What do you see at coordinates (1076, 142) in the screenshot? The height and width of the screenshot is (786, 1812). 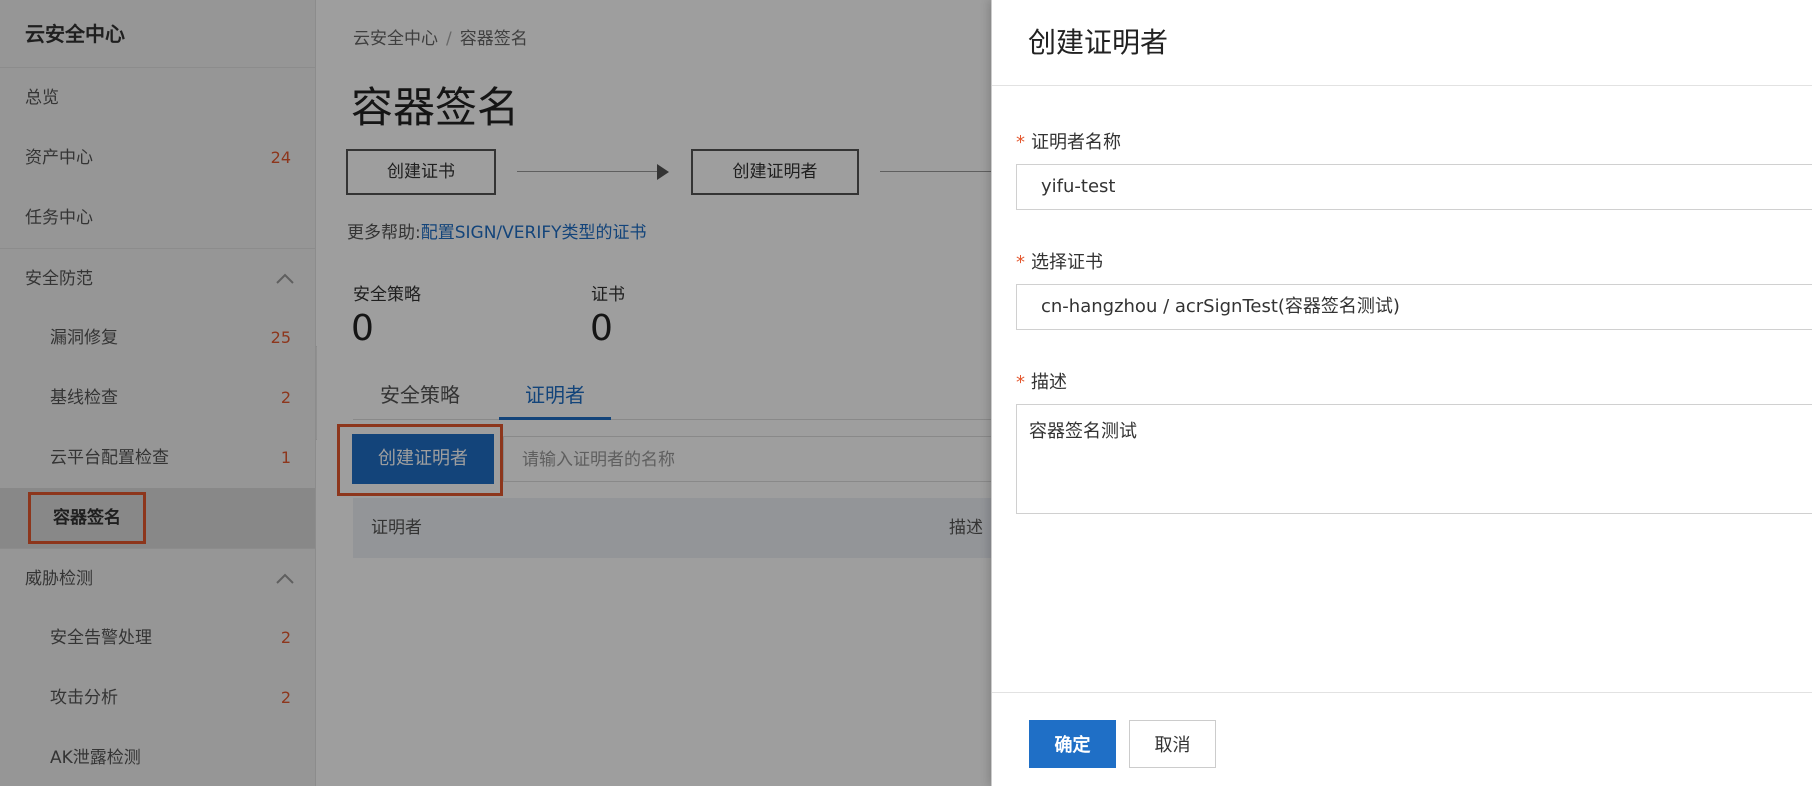 I see `name-label-text: 证明者名称` at bounding box center [1076, 142].